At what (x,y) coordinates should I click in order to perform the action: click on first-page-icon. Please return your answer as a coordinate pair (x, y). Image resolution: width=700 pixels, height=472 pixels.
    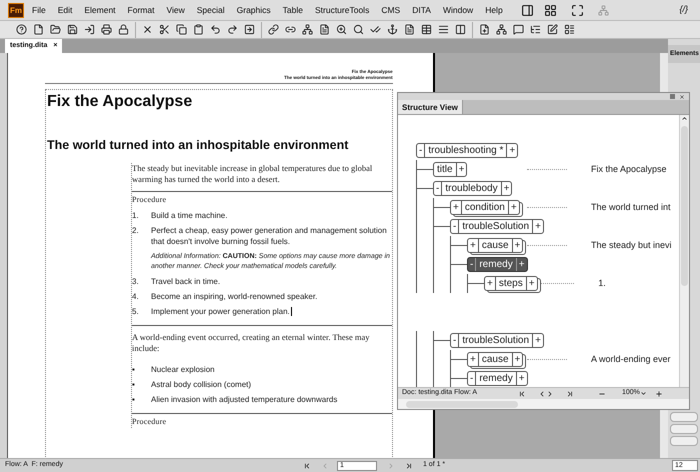
    Looking at the image, I should click on (306, 466).